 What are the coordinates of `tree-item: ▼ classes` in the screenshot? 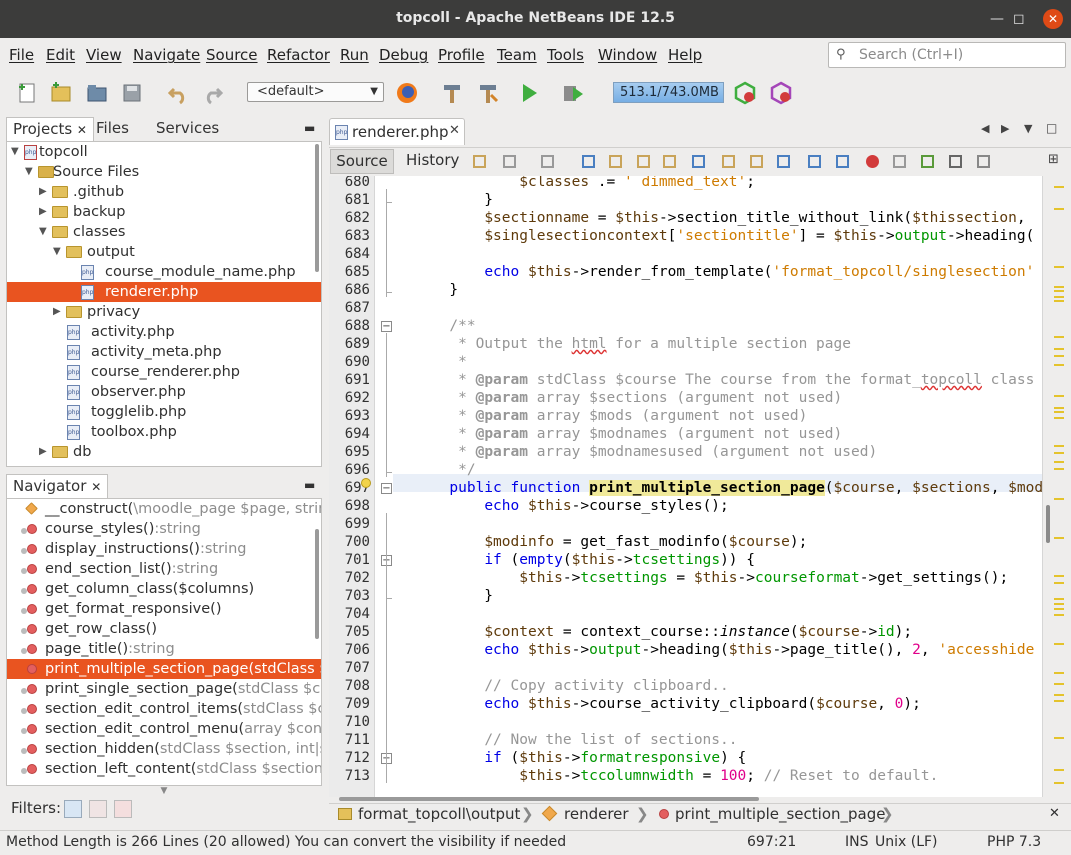 It's located at (164, 232).